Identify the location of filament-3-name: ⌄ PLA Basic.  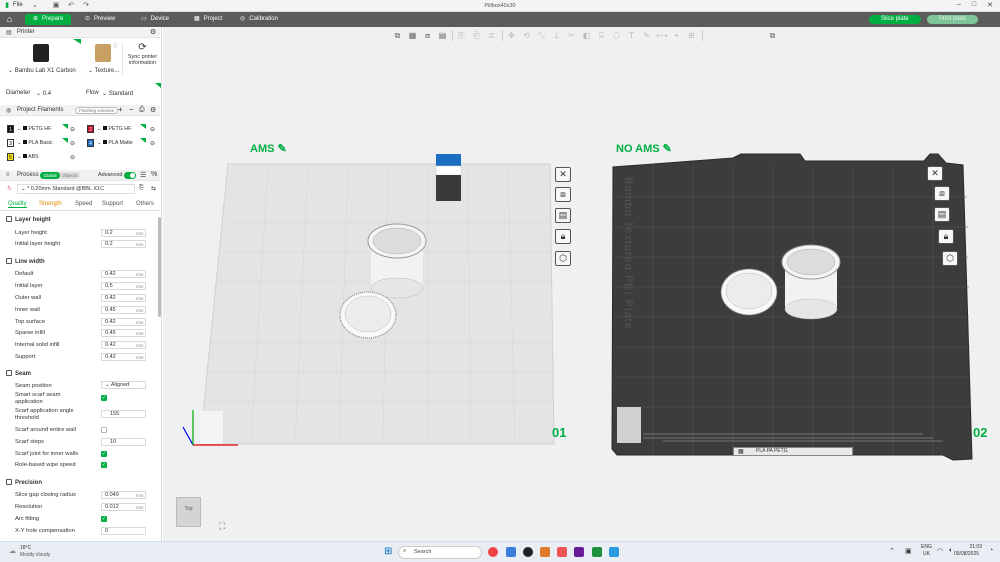
(35, 143).